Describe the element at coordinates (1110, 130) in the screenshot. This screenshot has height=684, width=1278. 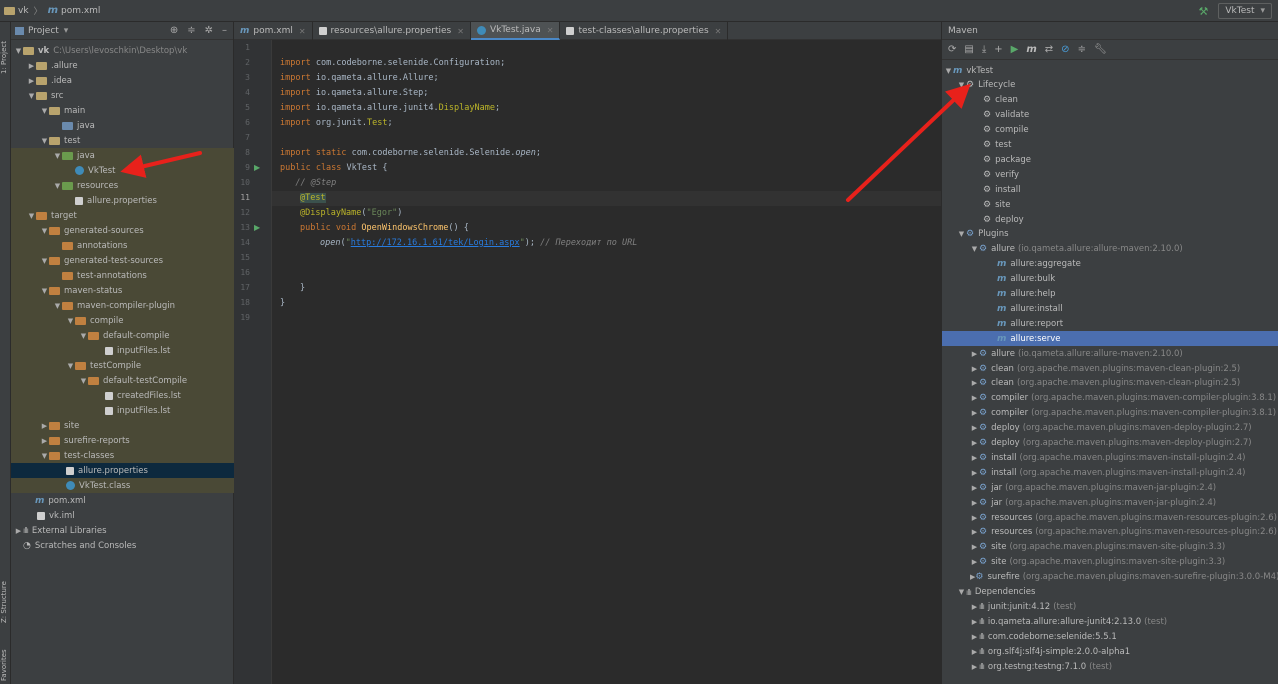
I see `lifecycle-goal-compile: ⚙ compile` at that location.